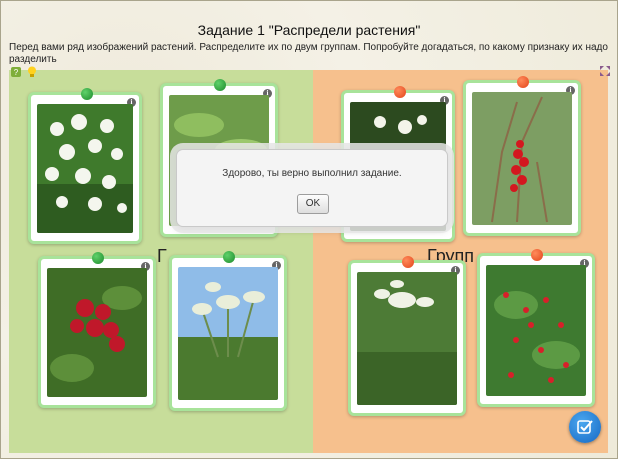  I want to click on group-label-left: Г, so click(162, 256).